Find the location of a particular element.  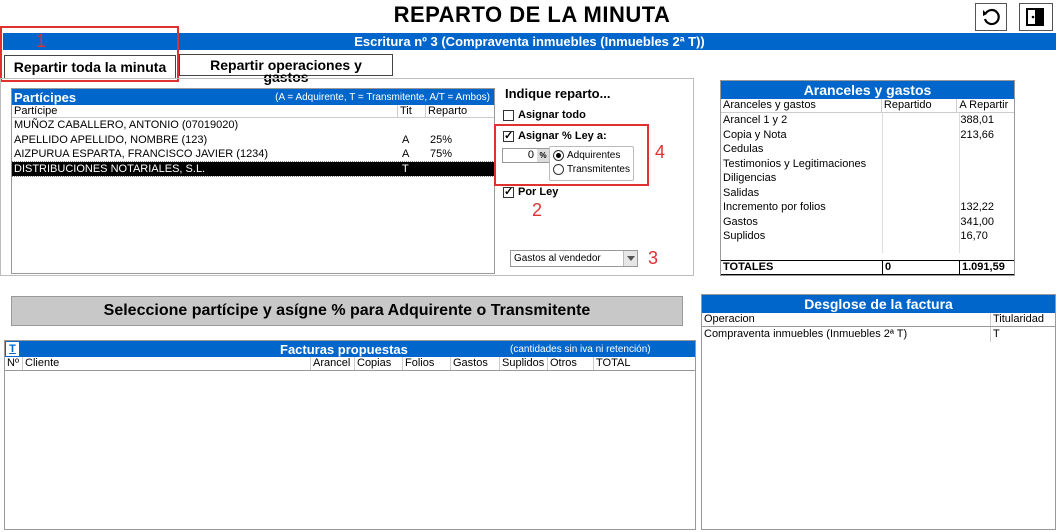

asignar-todo-label: Asignar todo is located at coordinates (552, 115).